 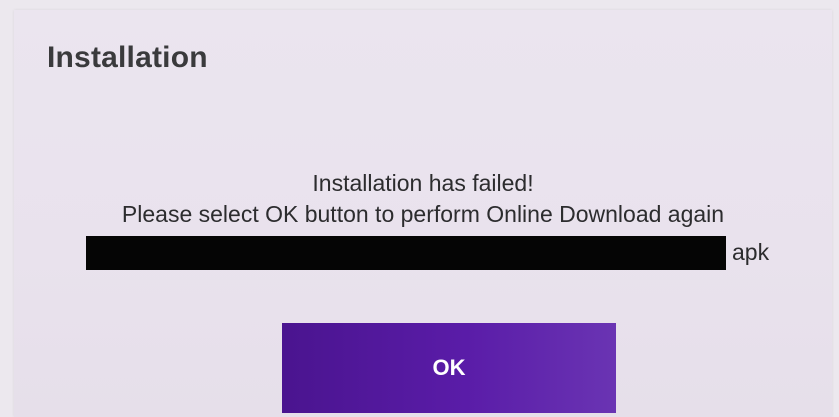 I want to click on ok-button: OK, so click(x=449, y=368).